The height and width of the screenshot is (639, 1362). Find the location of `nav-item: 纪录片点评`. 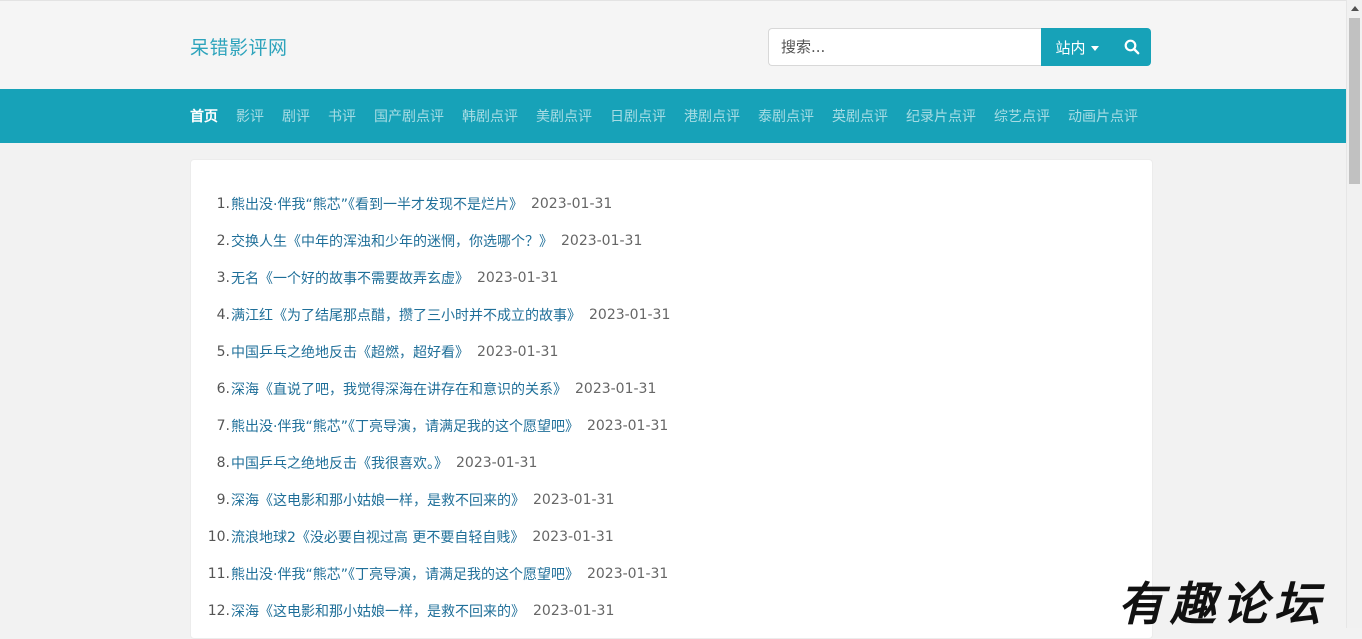

nav-item: 纪录片点评 is located at coordinates (941, 116).